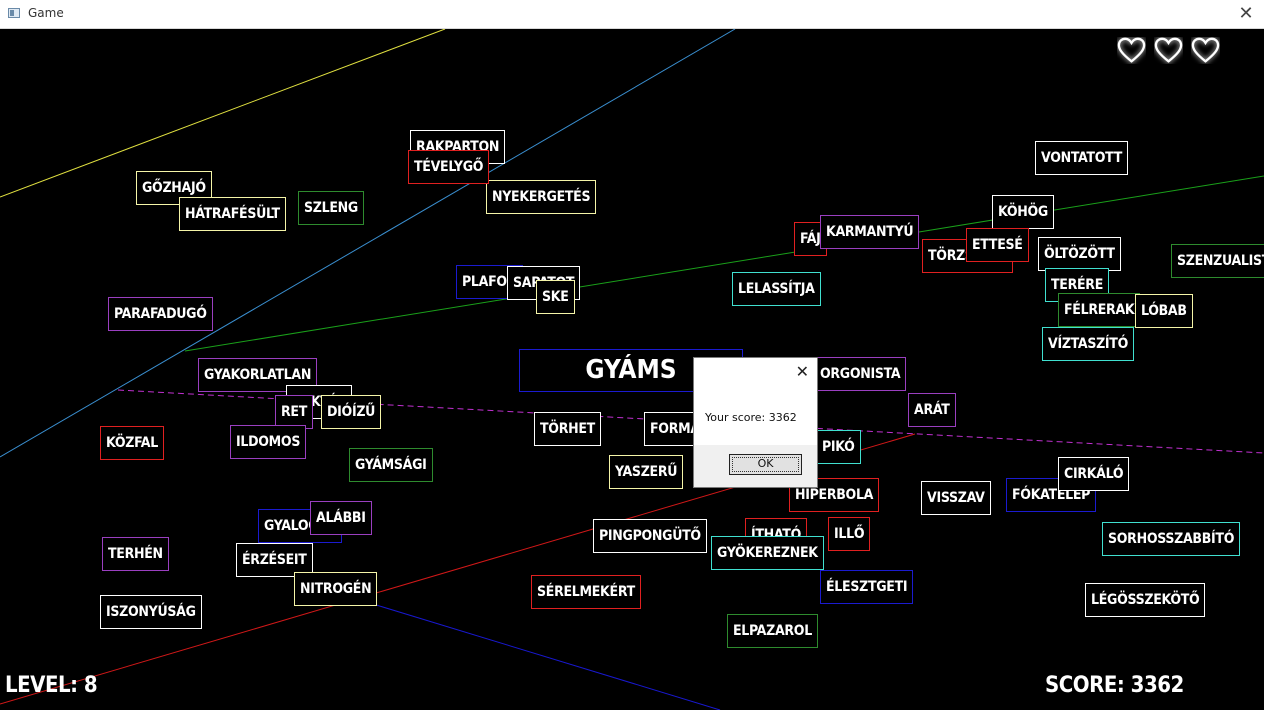 This screenshot has height=710, width=1264. I want to click on falling-word: PARAFADUGÓ, so click(160, 314).